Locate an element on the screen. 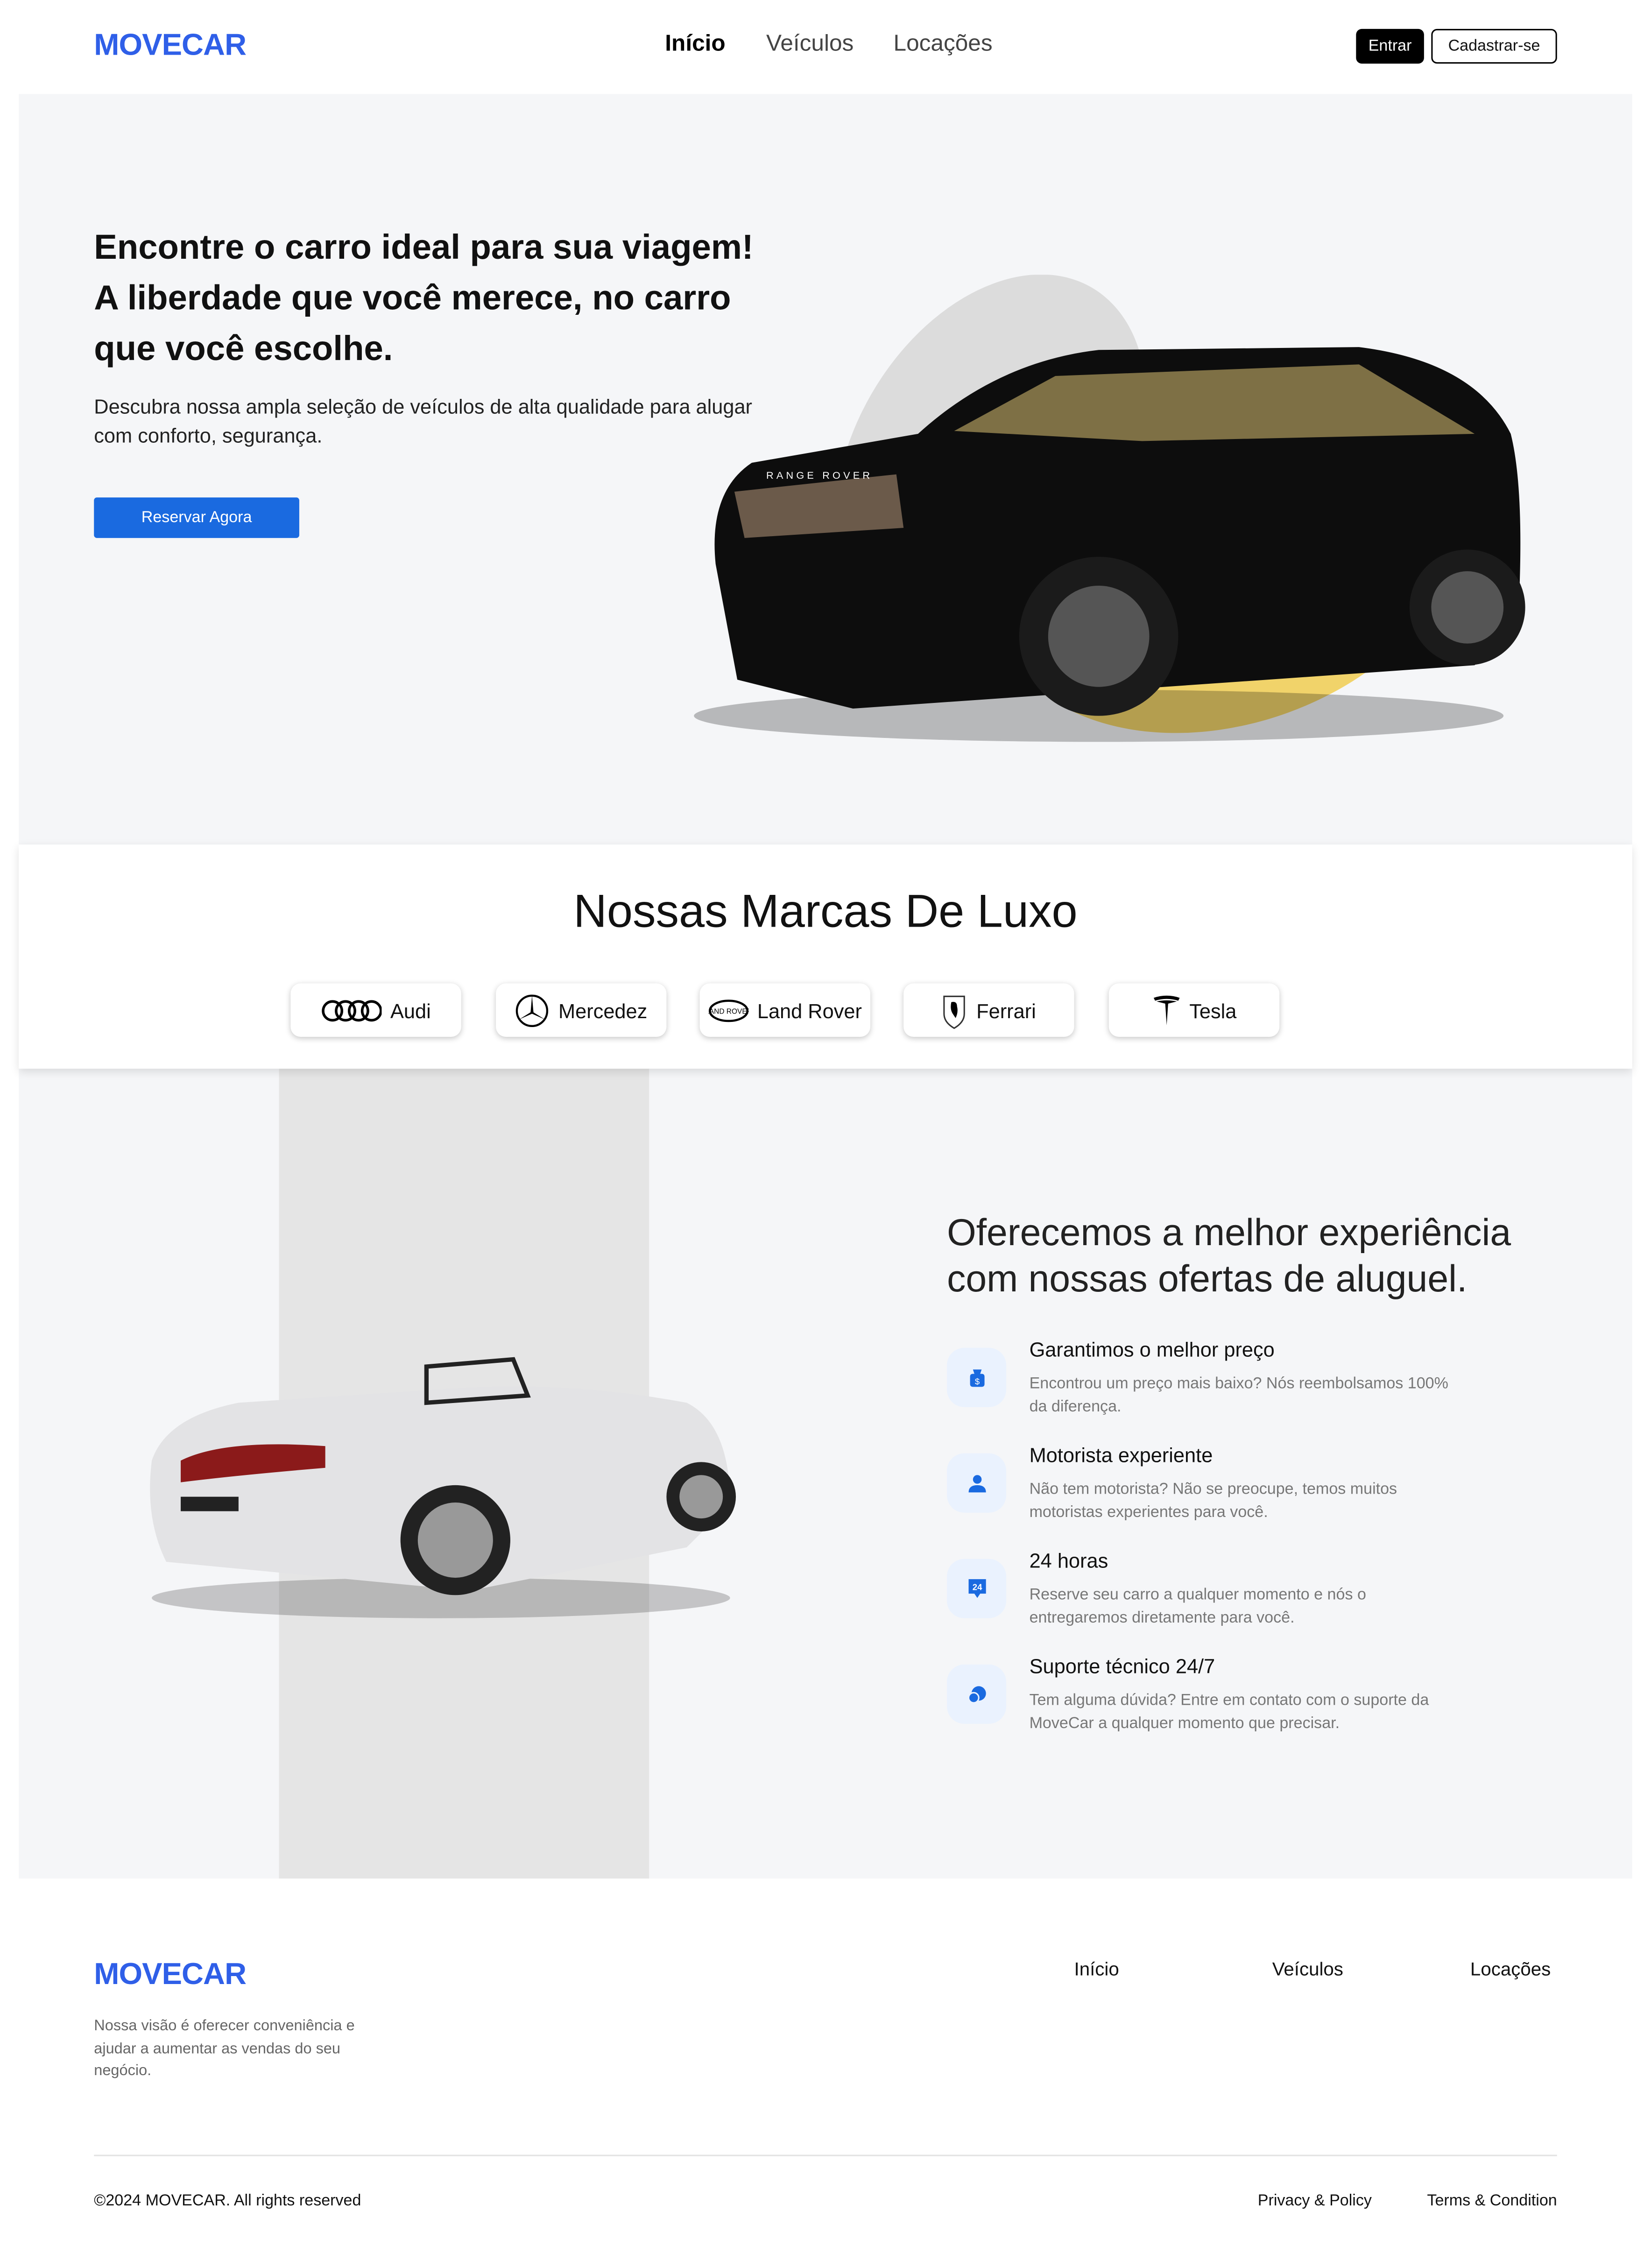 The image size is (1651, 2268). nav-locacoes: Locações is located at coordinates (944, 45).